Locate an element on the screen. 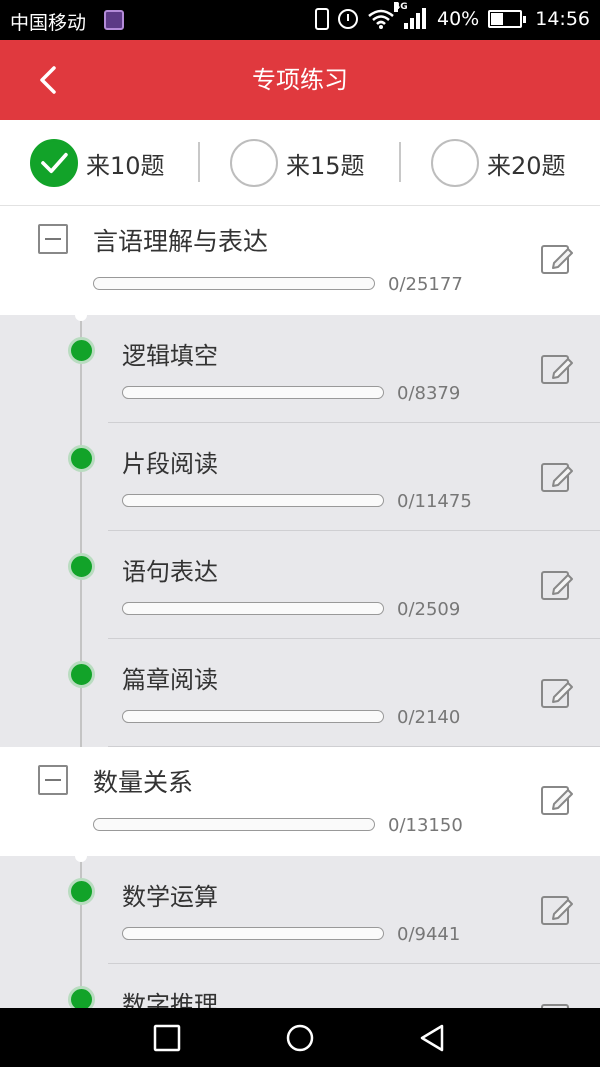  progress-count: 0/2140 is located at coordinates (429, 717).